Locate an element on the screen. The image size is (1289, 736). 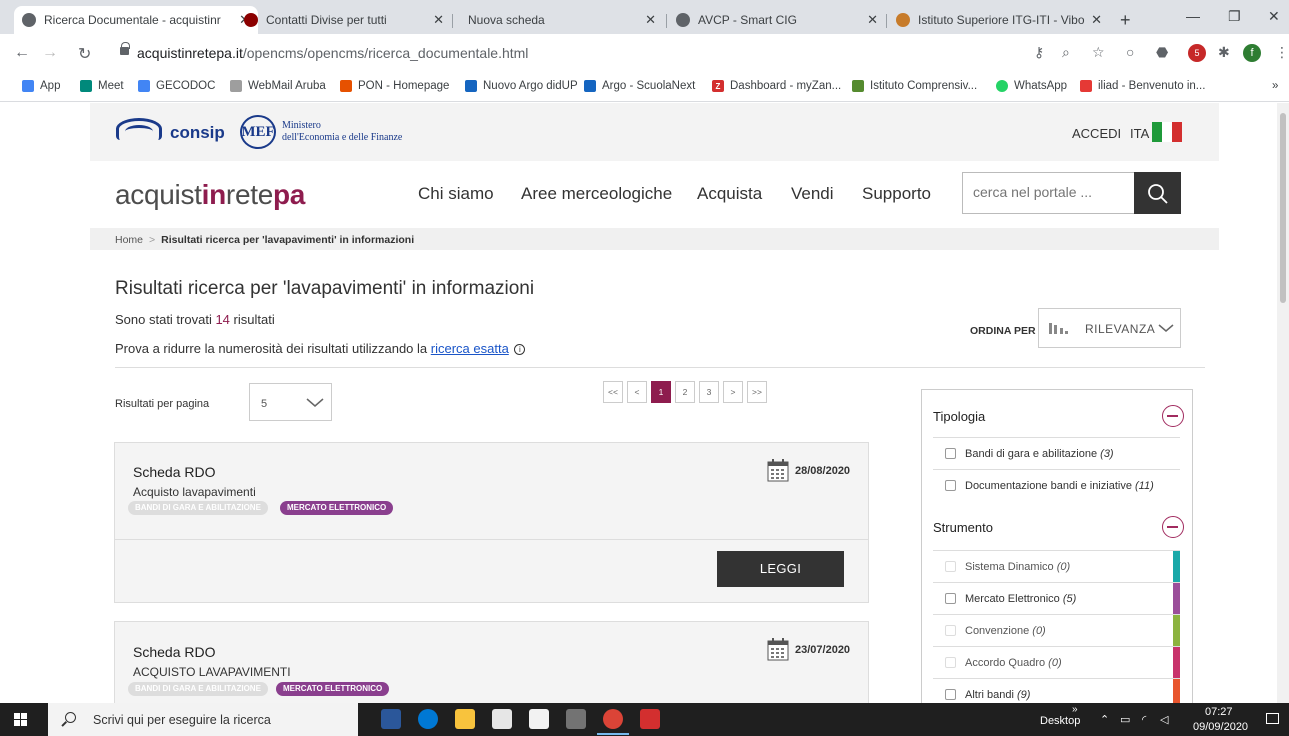
filter-group-tipologia: Tipologia is located at coordinates (959, 416).